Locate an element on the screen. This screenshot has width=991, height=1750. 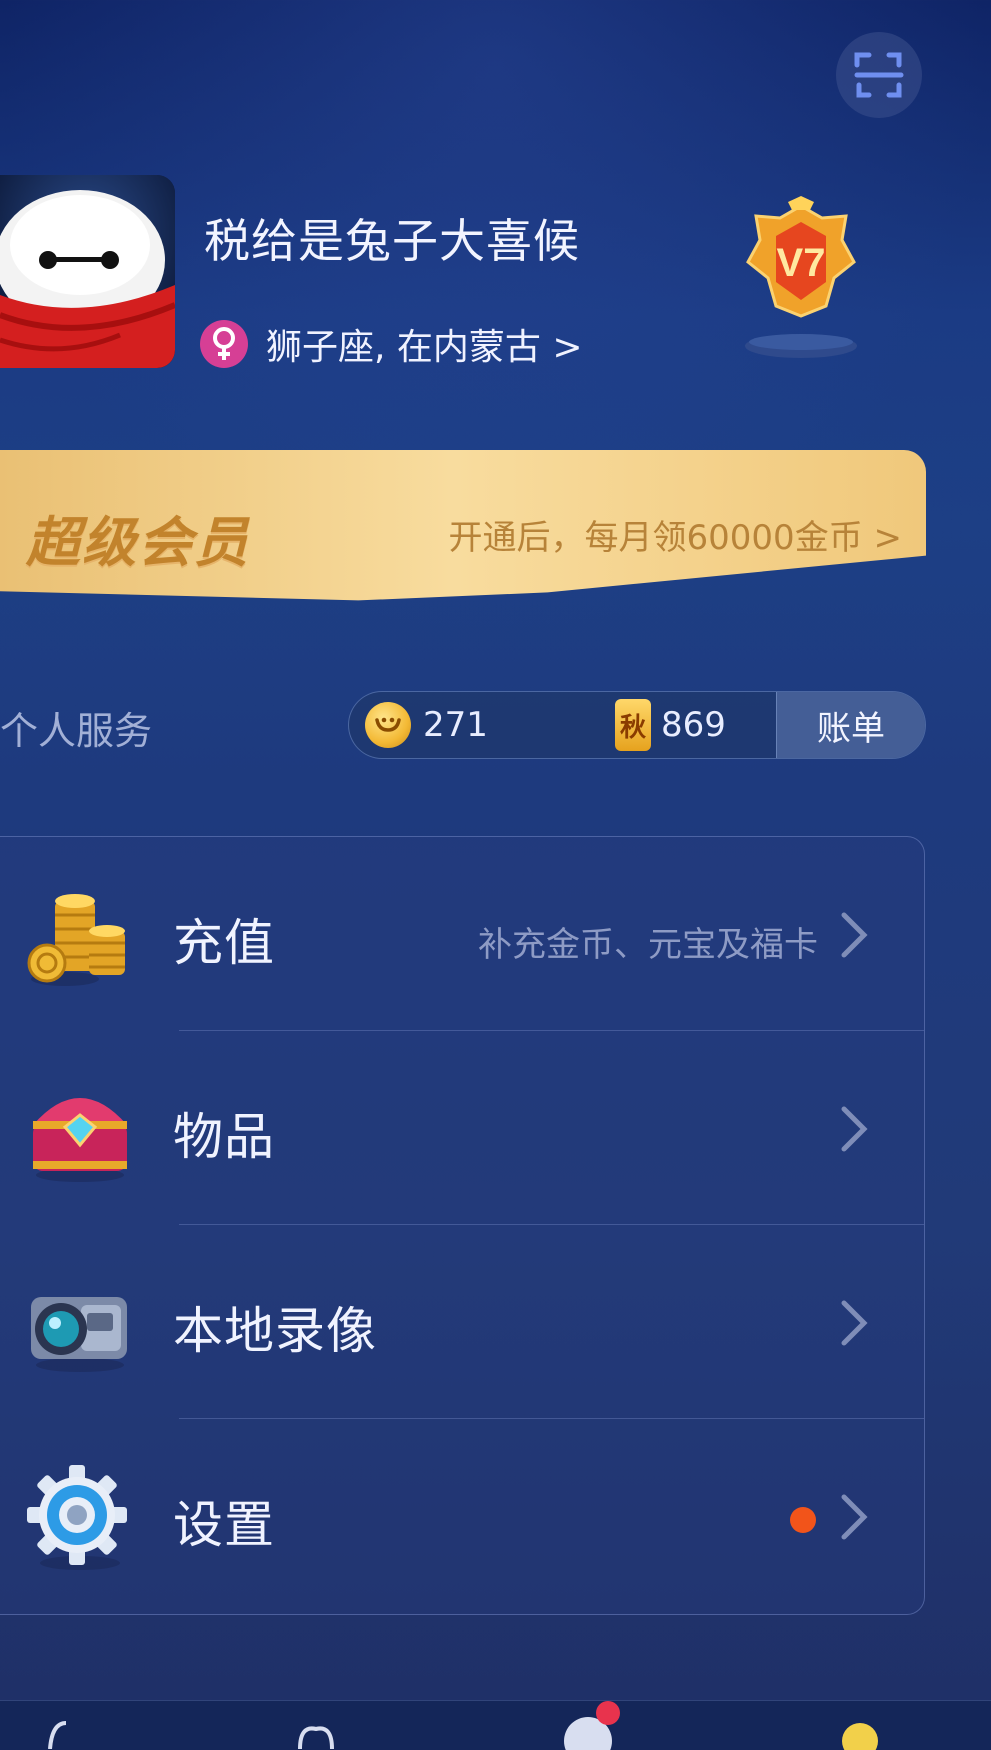
qiu-token-icon: 秋 is located at coordinates (633, 725).